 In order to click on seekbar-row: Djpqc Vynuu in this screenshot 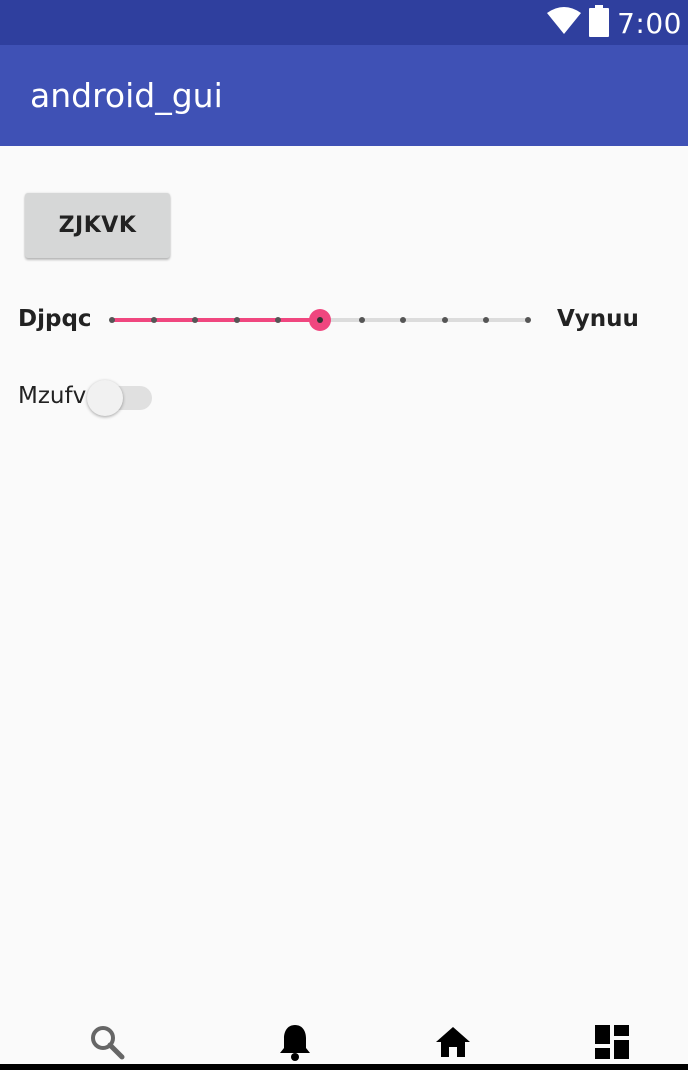, I will do `click(344, 320)`.